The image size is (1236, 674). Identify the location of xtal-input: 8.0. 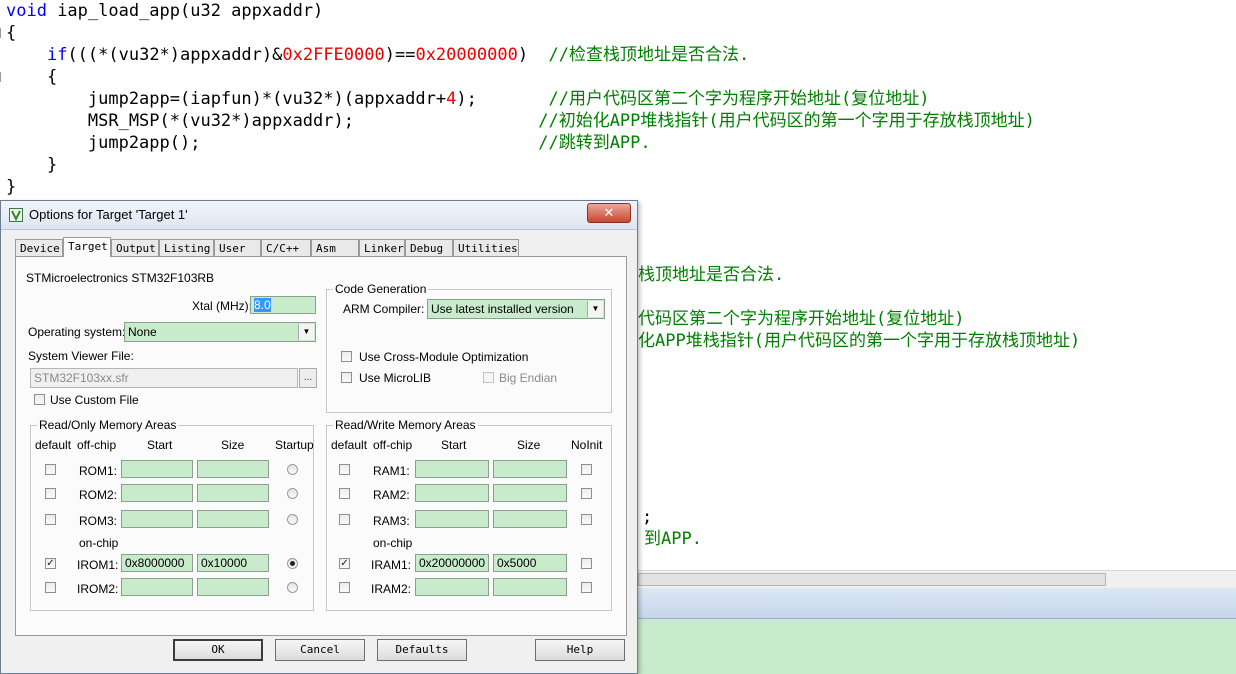
(283, 305).